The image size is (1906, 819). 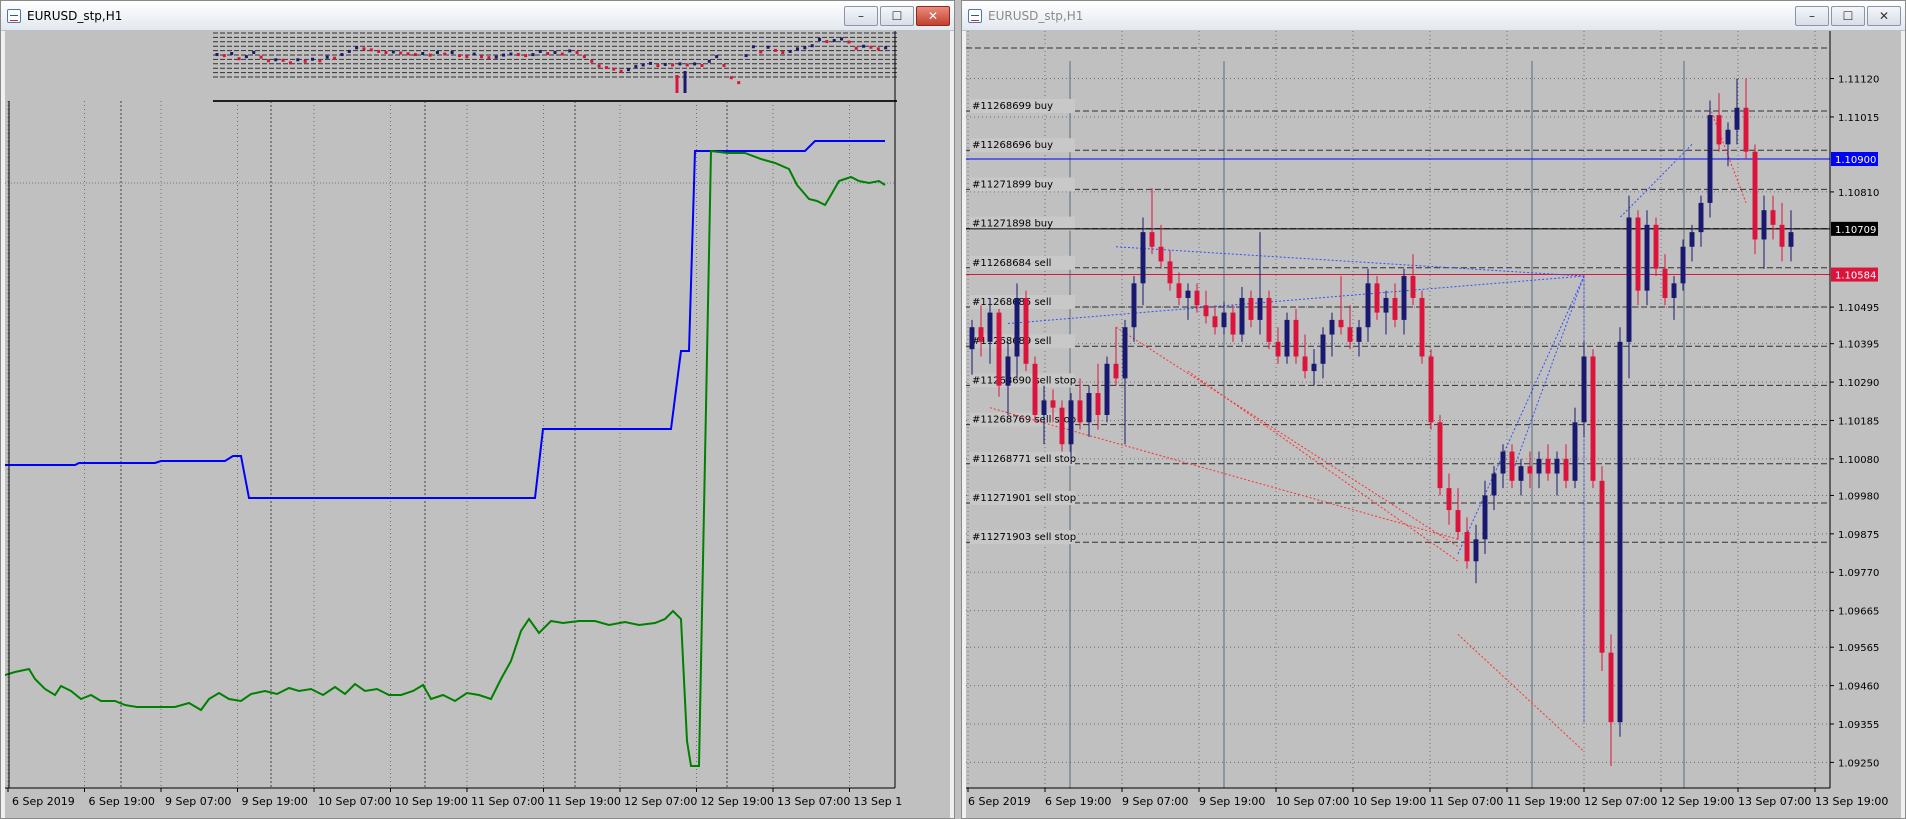 What do you see at coordinates (1433, 16) in the screenshot?
I see `right-window-titlebar: EURUSD_stp,H1 – ☐ ✕` at bounding box center [1433, 16].